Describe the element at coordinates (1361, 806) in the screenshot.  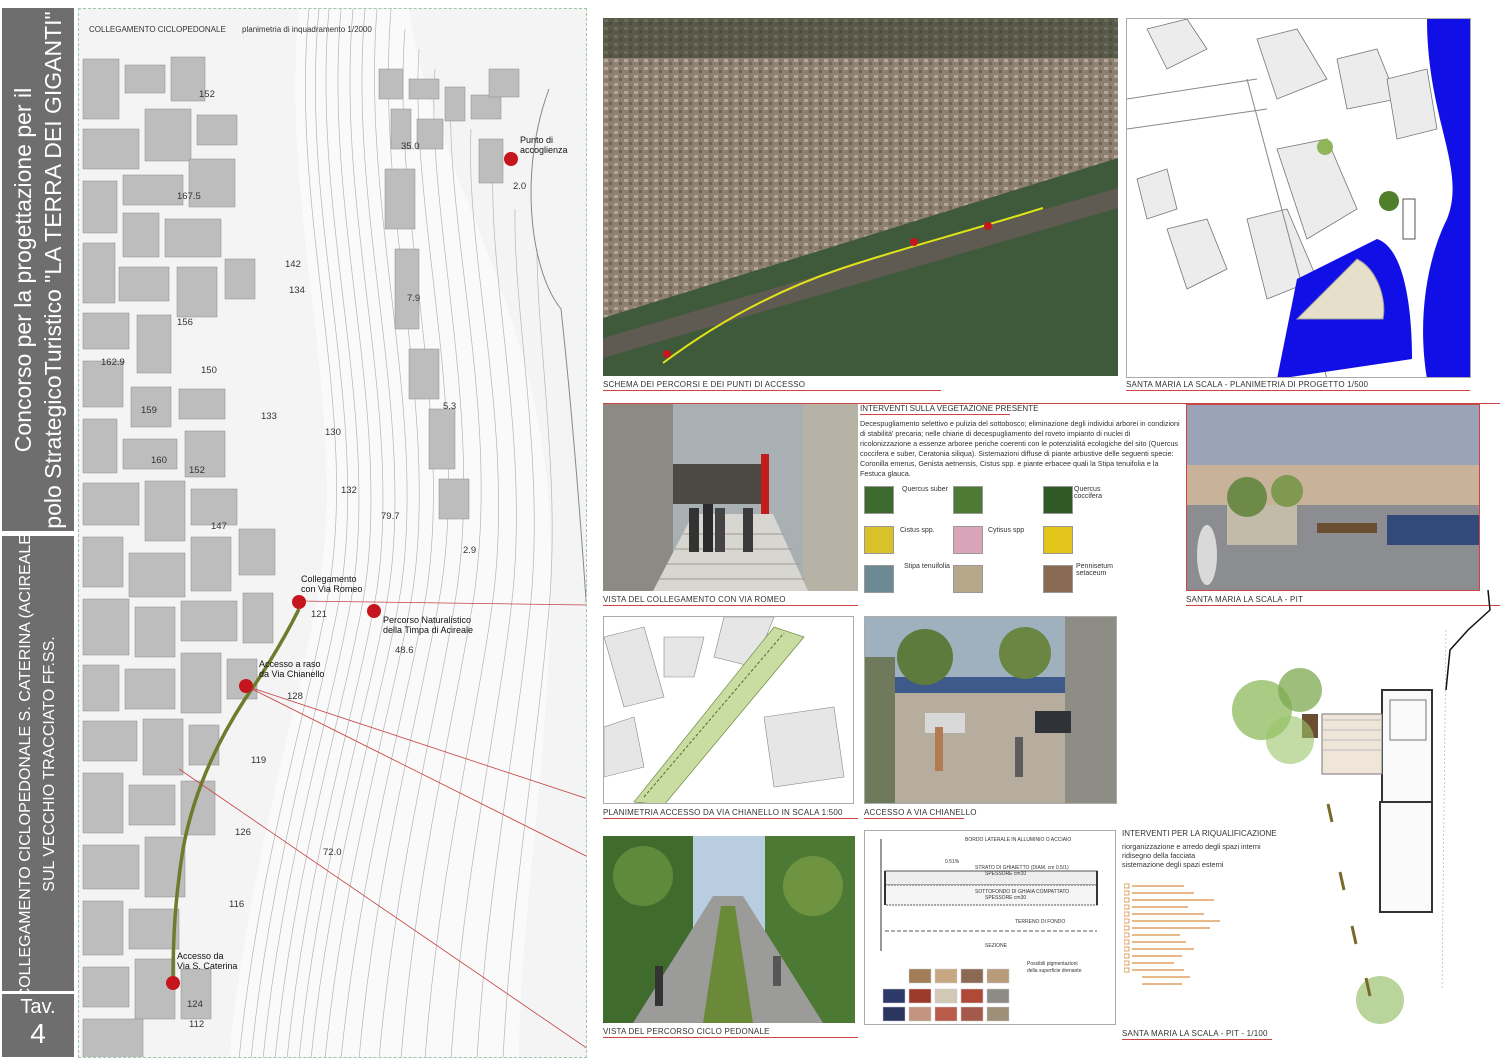
I see `pit-floor-plan-drawing` at that location.